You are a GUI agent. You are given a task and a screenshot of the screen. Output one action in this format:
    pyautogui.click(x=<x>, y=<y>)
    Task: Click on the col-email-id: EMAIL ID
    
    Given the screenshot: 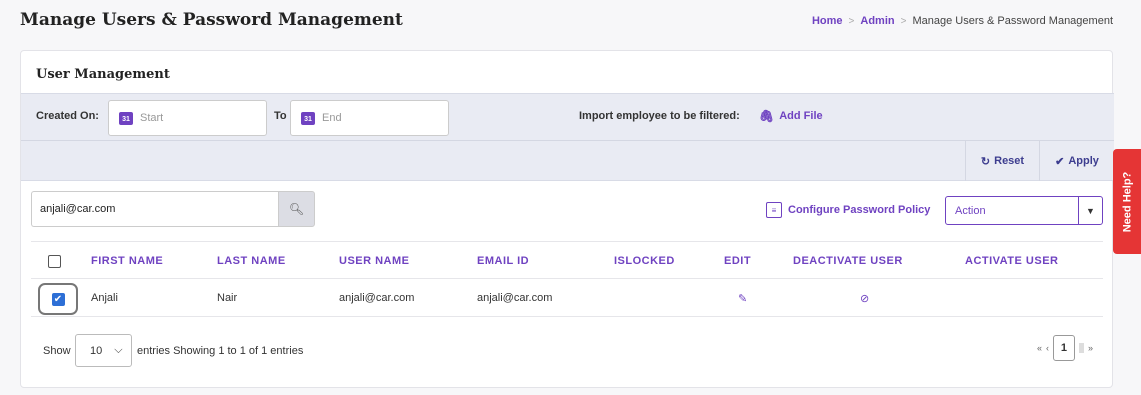 What is the action you would take?
    pyautogui.click(x=503, y=261)
    